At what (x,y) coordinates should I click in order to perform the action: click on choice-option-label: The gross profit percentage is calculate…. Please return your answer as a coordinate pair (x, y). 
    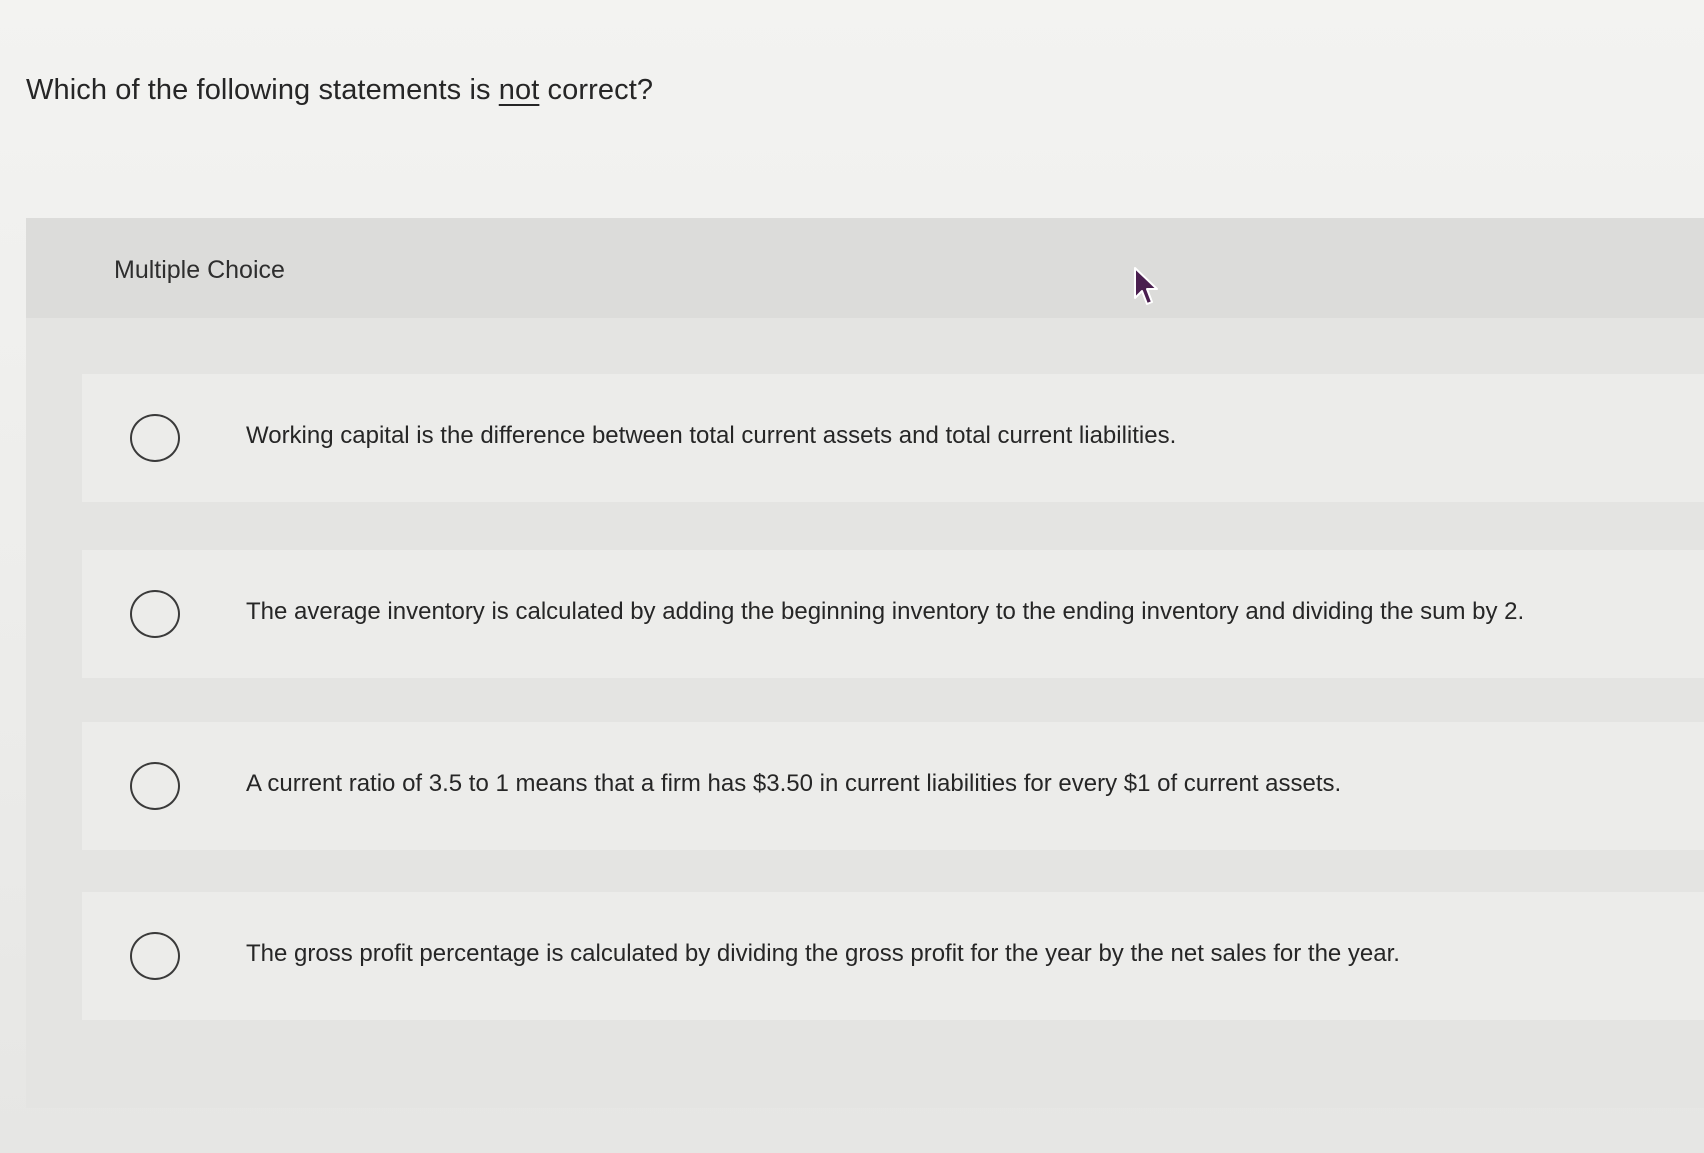
    Looking at the image, I should click on (823, 953).